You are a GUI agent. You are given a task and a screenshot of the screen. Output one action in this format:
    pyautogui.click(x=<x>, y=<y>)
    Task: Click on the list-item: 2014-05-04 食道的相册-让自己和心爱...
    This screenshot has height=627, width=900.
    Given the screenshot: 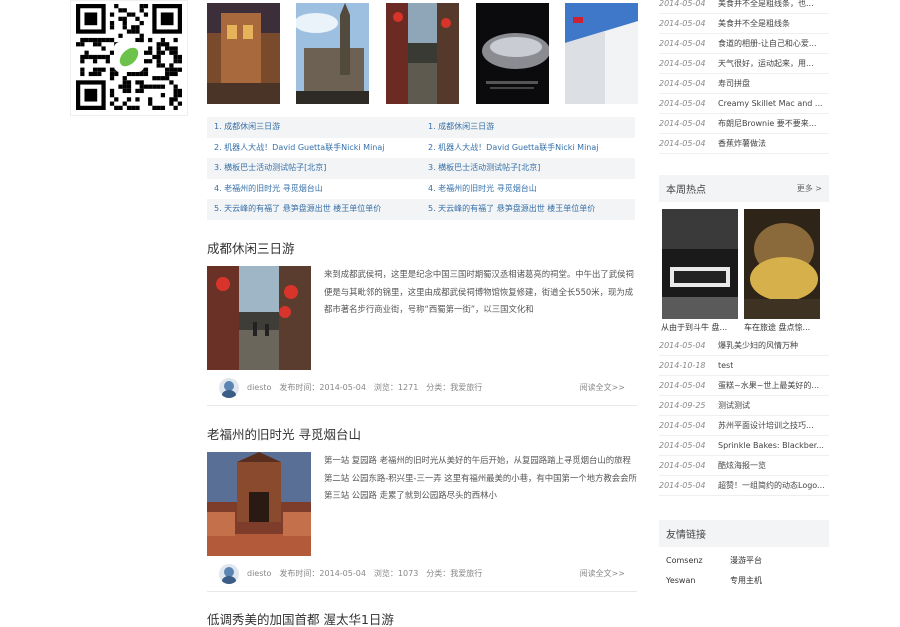 What is the action you would take?
    pyautogui.click(x=744, y=44)
    